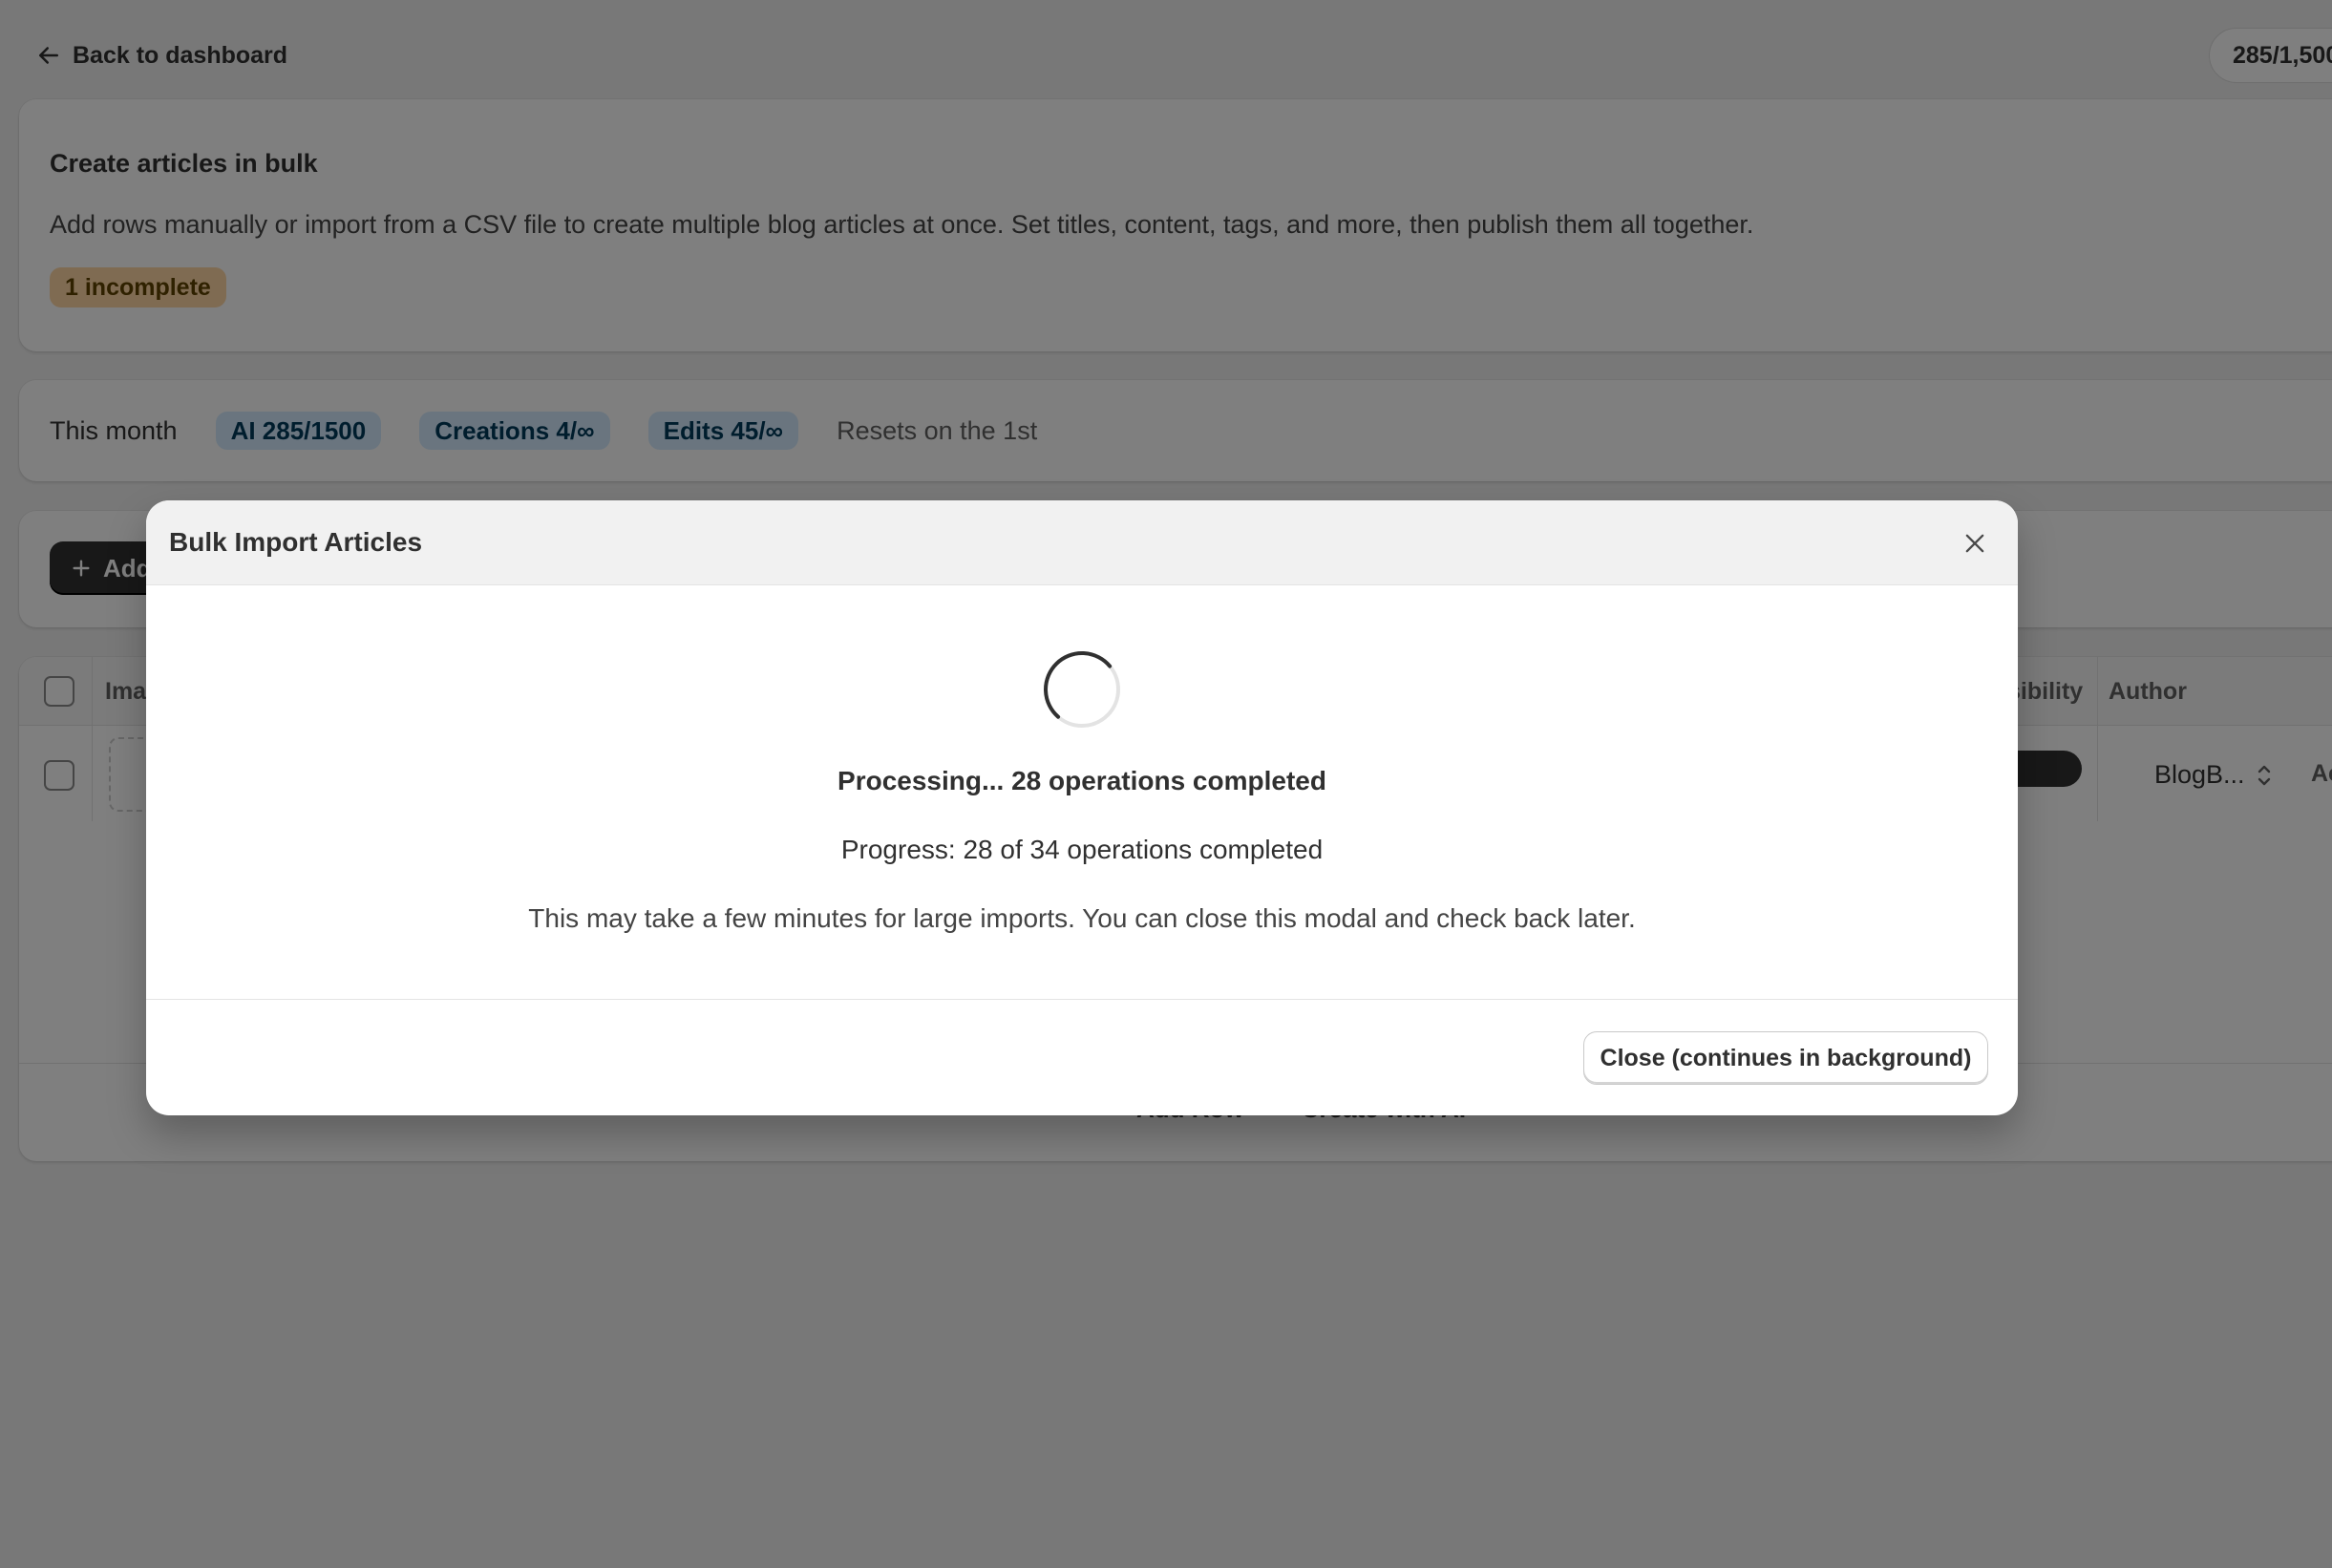 Image resolution: width=2332 pixels, height=1568 pixels. What do you see at coordinates (1786, 1058) in the screenshot?
I see `close-continue-background-button: Close (continues in background)` at bounding box center [1786, 1058].